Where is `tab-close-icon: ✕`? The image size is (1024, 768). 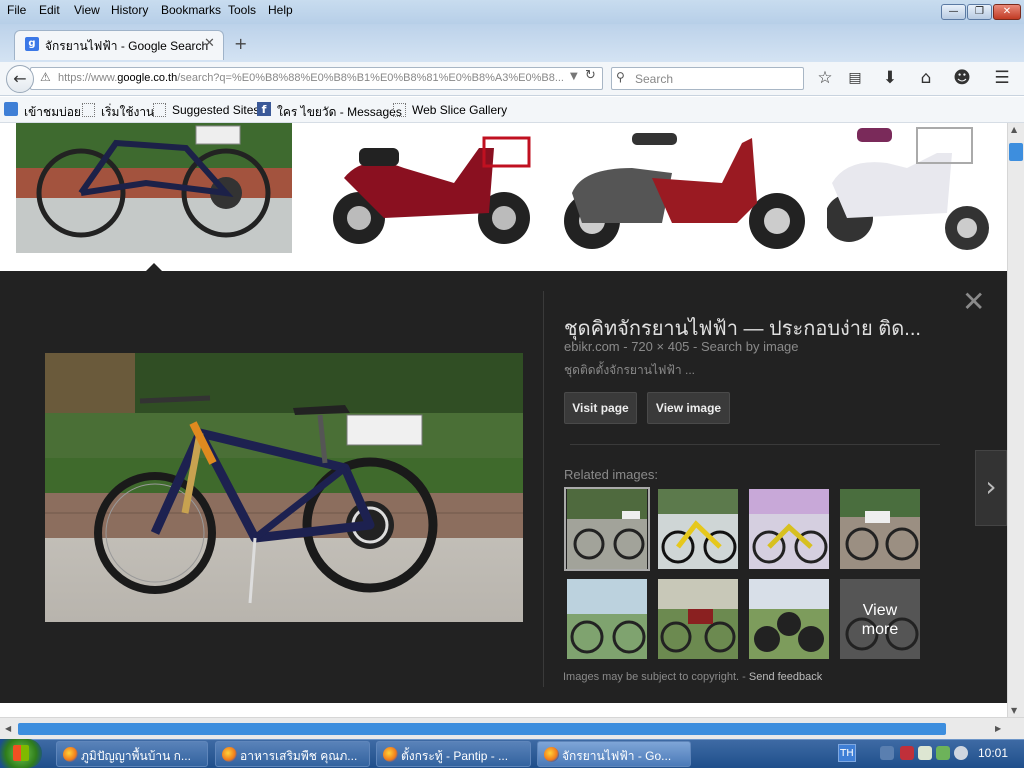
tab-close-icon: ✕ is located at coordinates (209, 43).